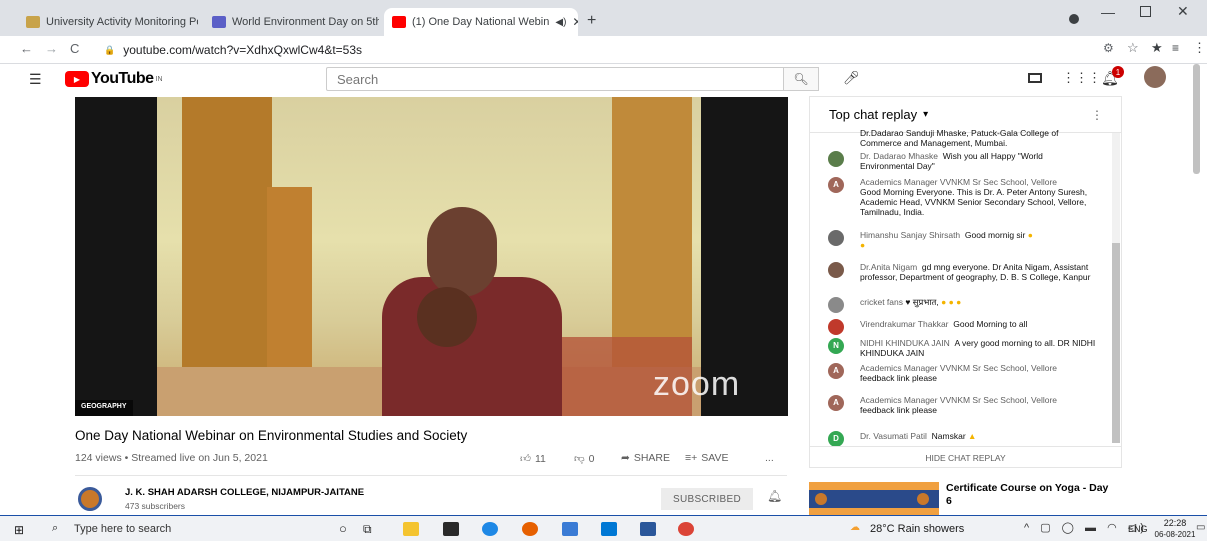  Describe the element at coordinates (774, 496) in the screenshot. I see `notification-bell-icon: 🔔︎` at that location.